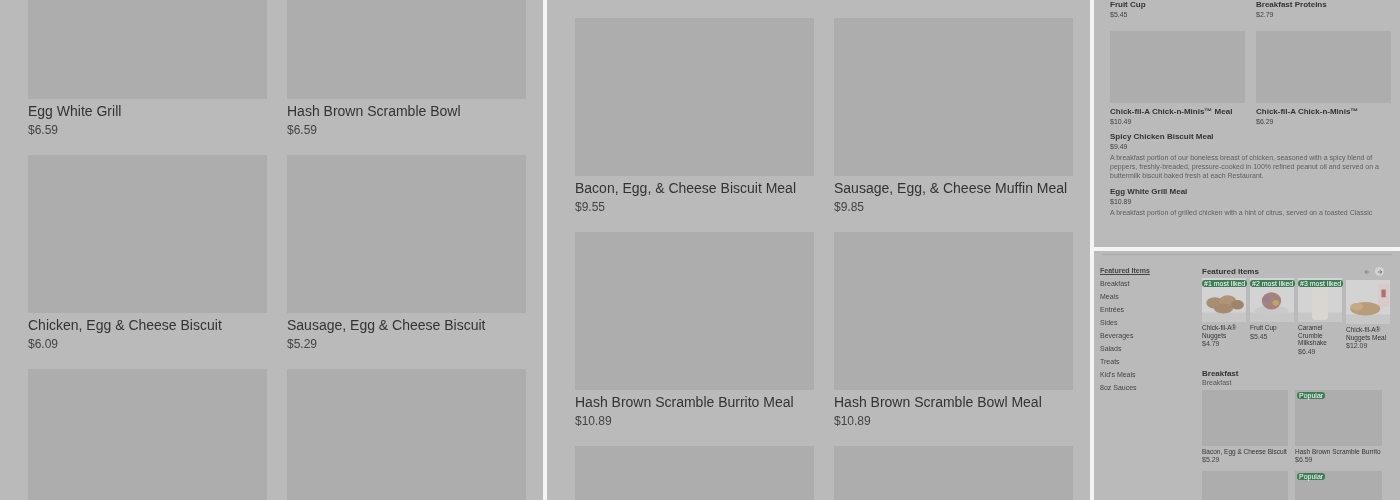  Describe the element at coordinates (374, 111) in the screenshot. I see `item-name: Hash Brown Scramble Bowl` at that location.